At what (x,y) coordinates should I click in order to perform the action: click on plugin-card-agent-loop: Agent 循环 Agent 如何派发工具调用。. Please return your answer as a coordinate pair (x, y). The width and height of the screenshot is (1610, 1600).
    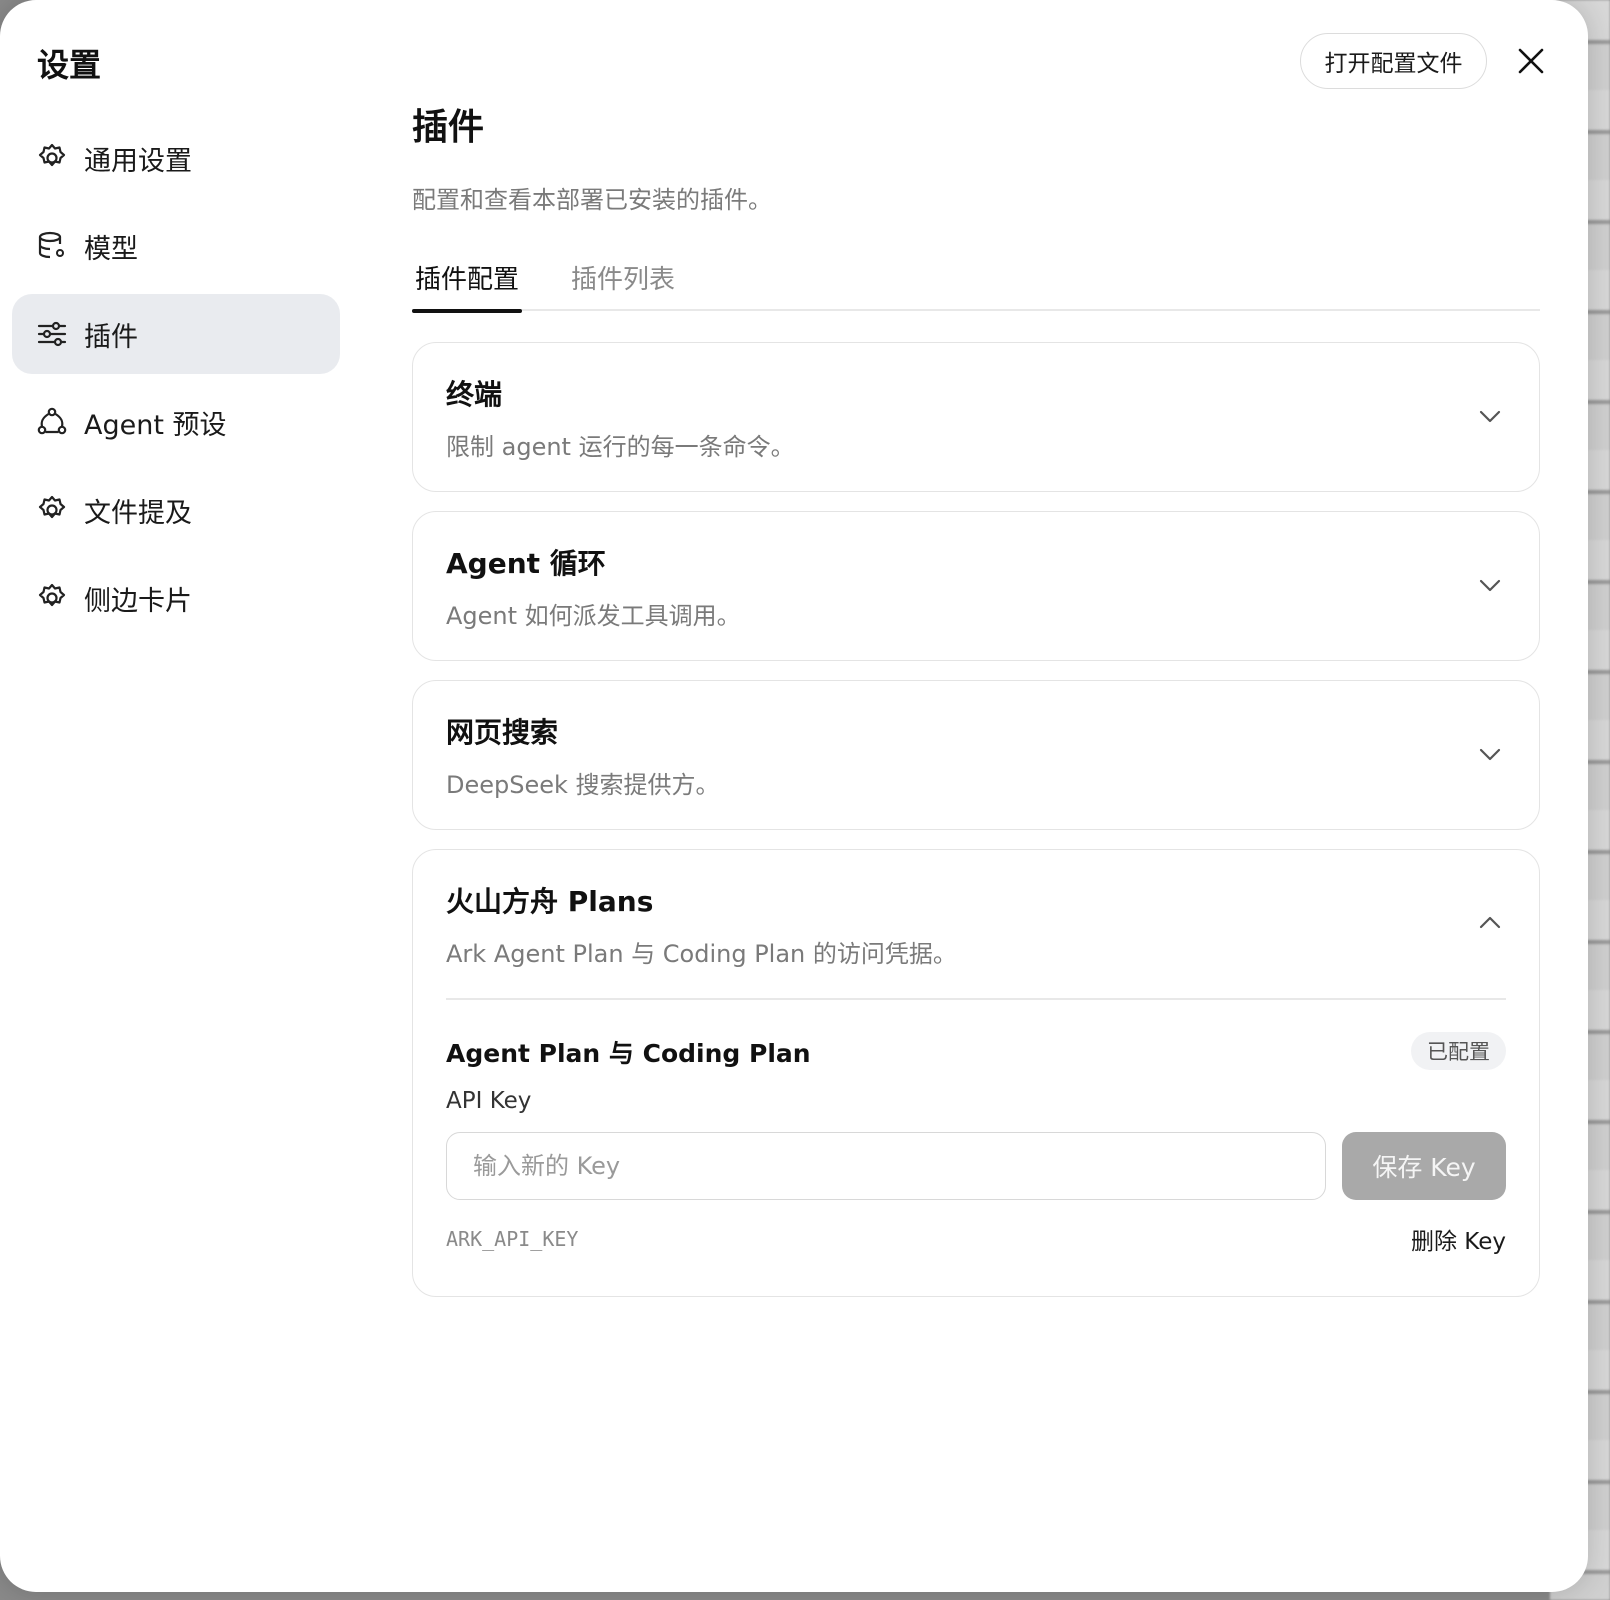
    Looking at the image, I should click on (976, 586).